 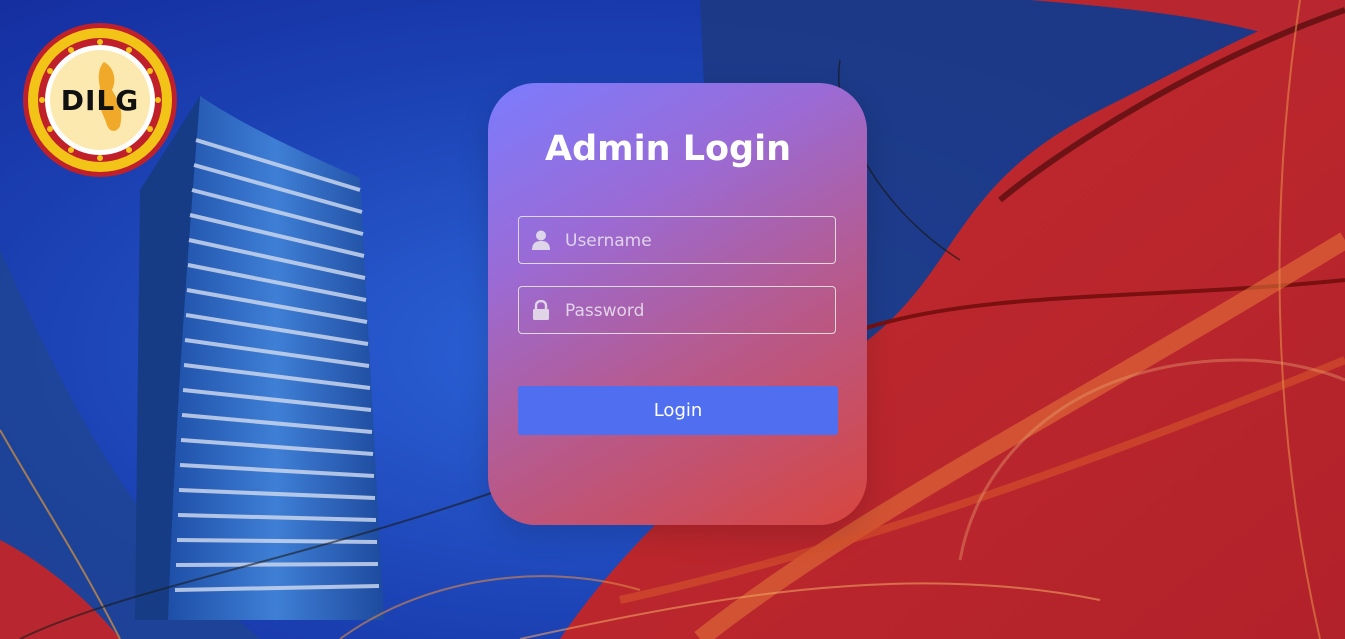 I want to click on username-field, so click(x=677, y=240).